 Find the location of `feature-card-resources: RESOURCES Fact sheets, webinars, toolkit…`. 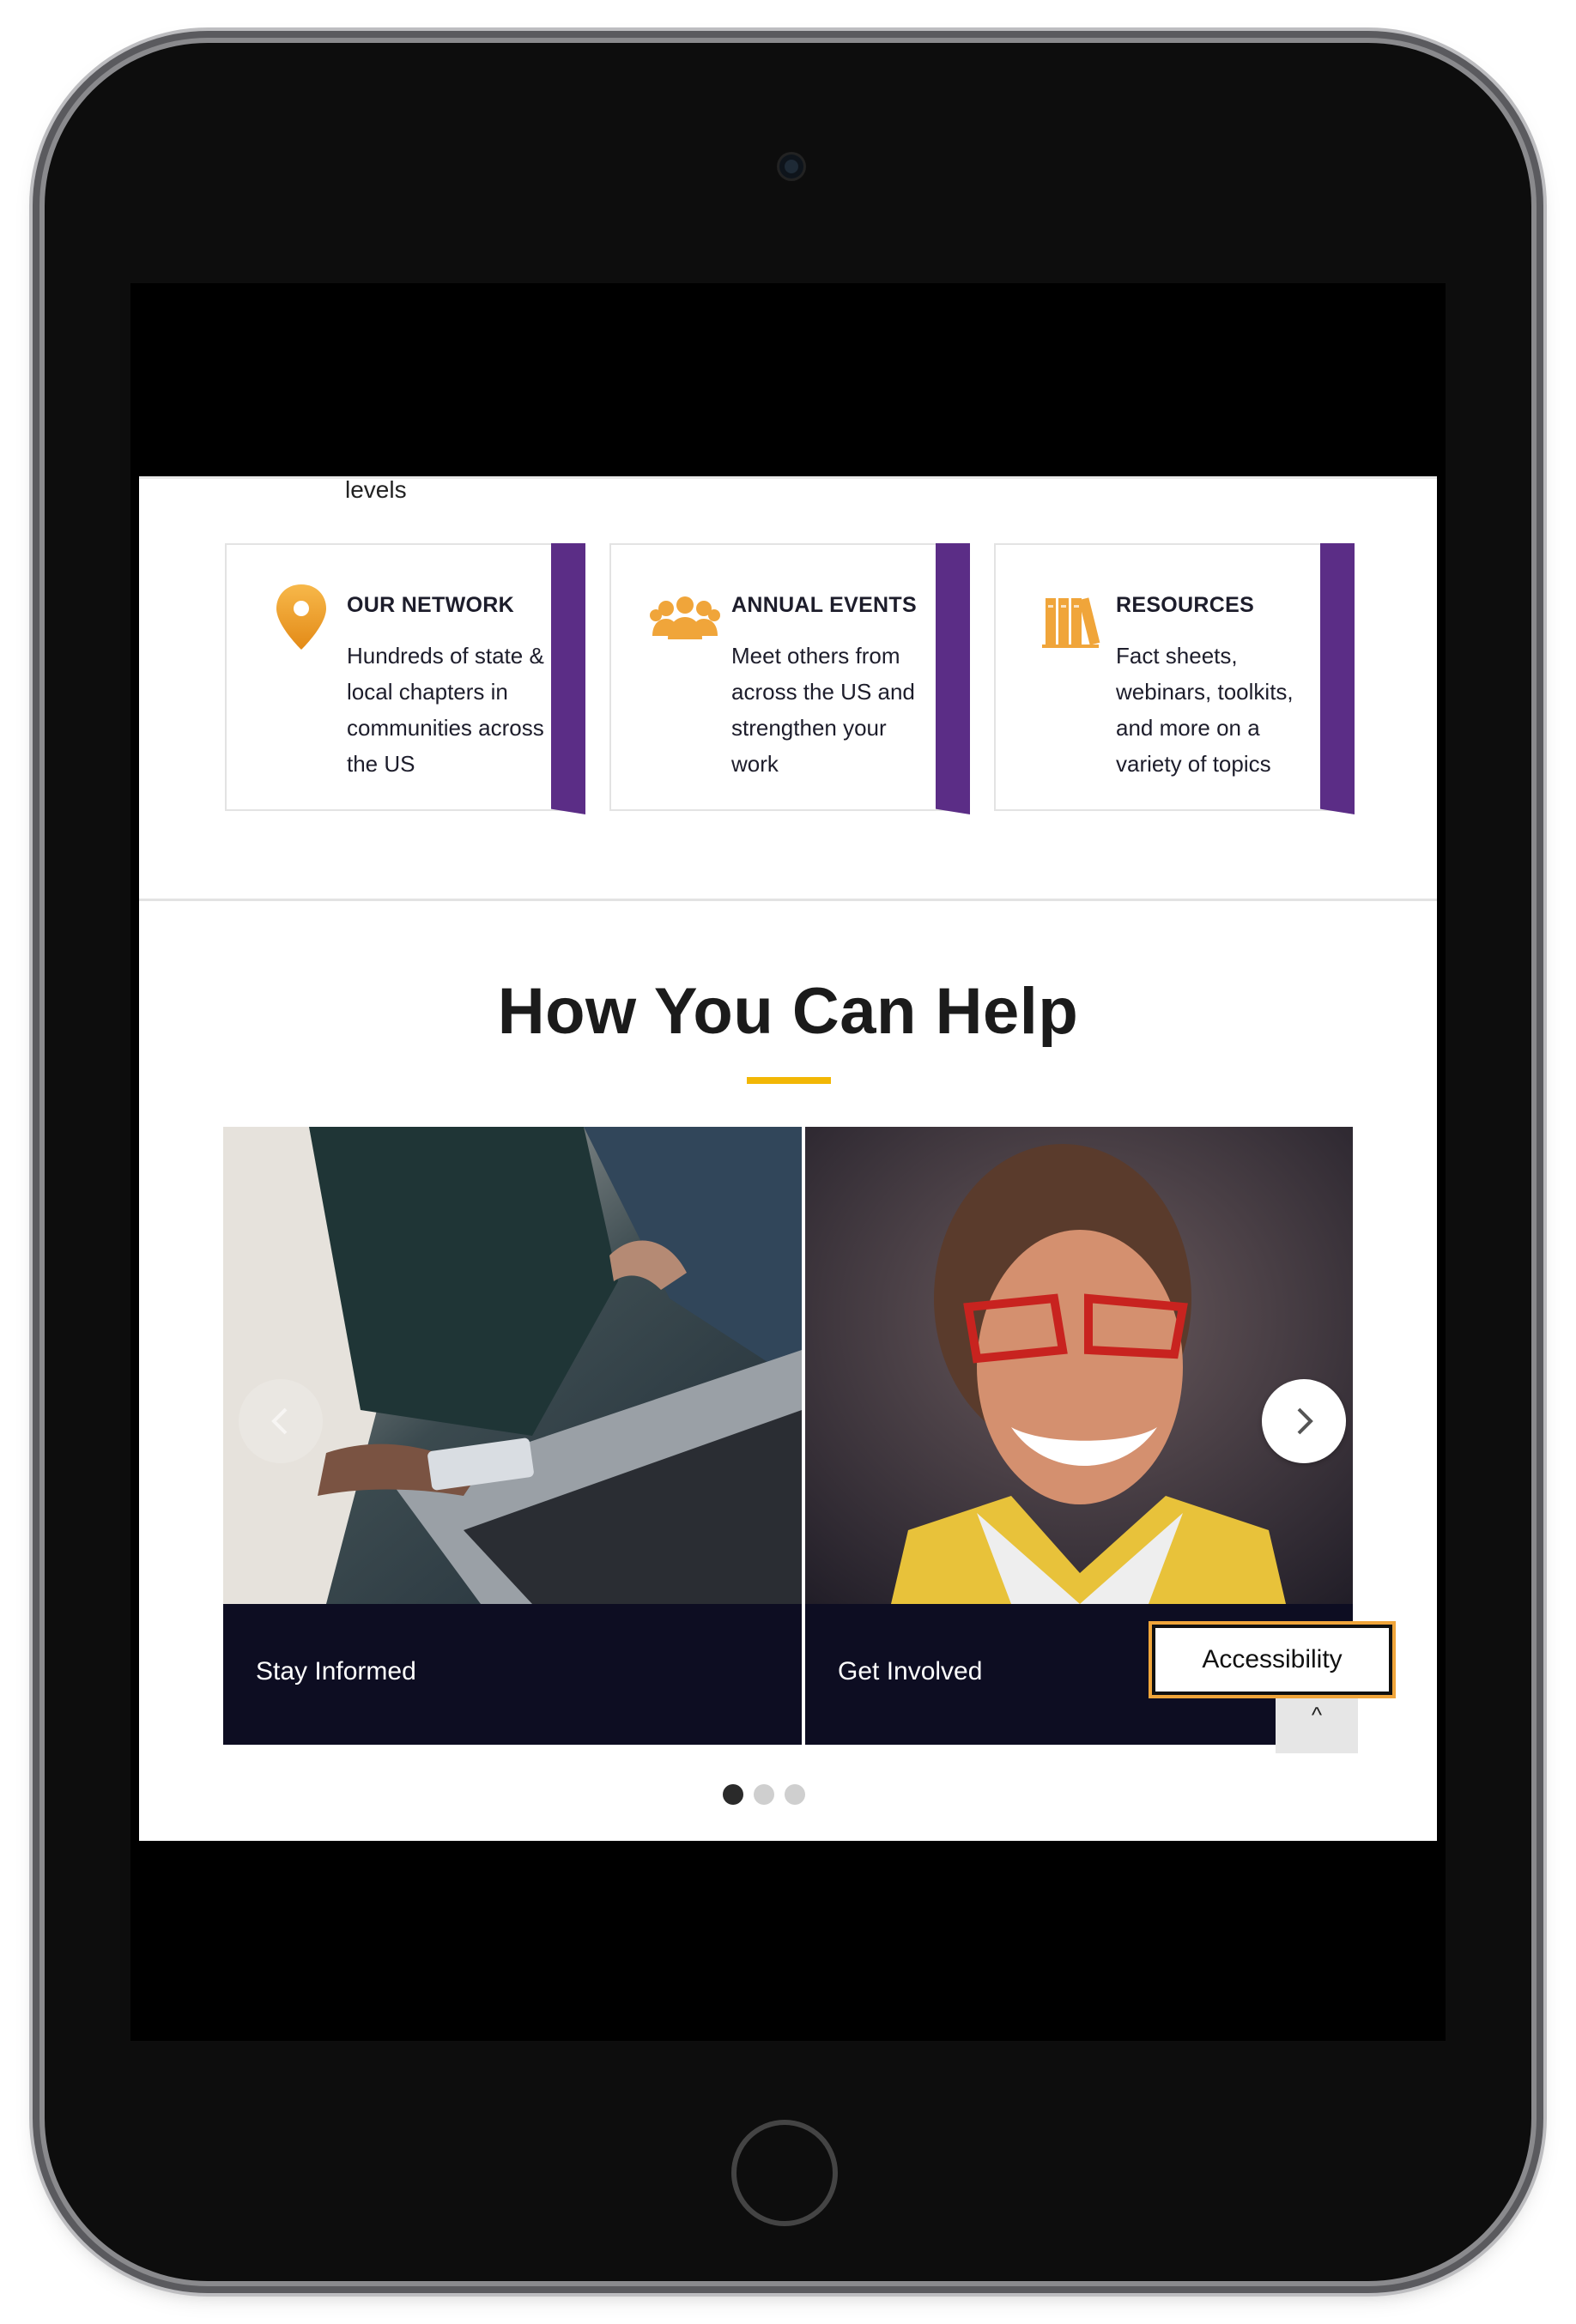

feature-card-resources: RESOURCES Fact sheets, webinars, toolkit… is located at coordinates (1174, 678).